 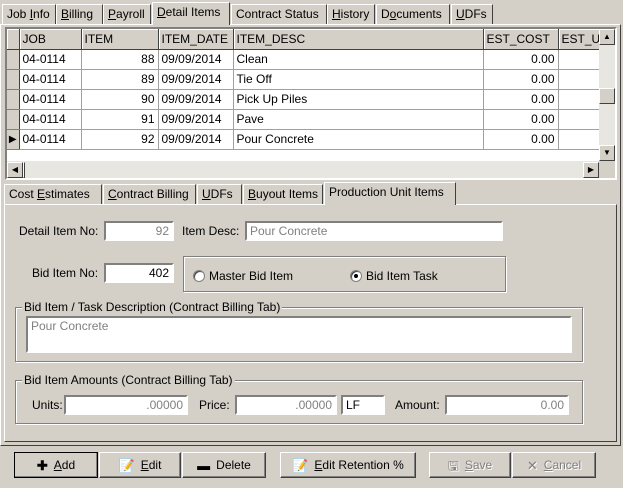 What do you see at coordinates (413, 14) in the screenshot?
I see `tab-documents: Documents` at bounding box center [413, 14].